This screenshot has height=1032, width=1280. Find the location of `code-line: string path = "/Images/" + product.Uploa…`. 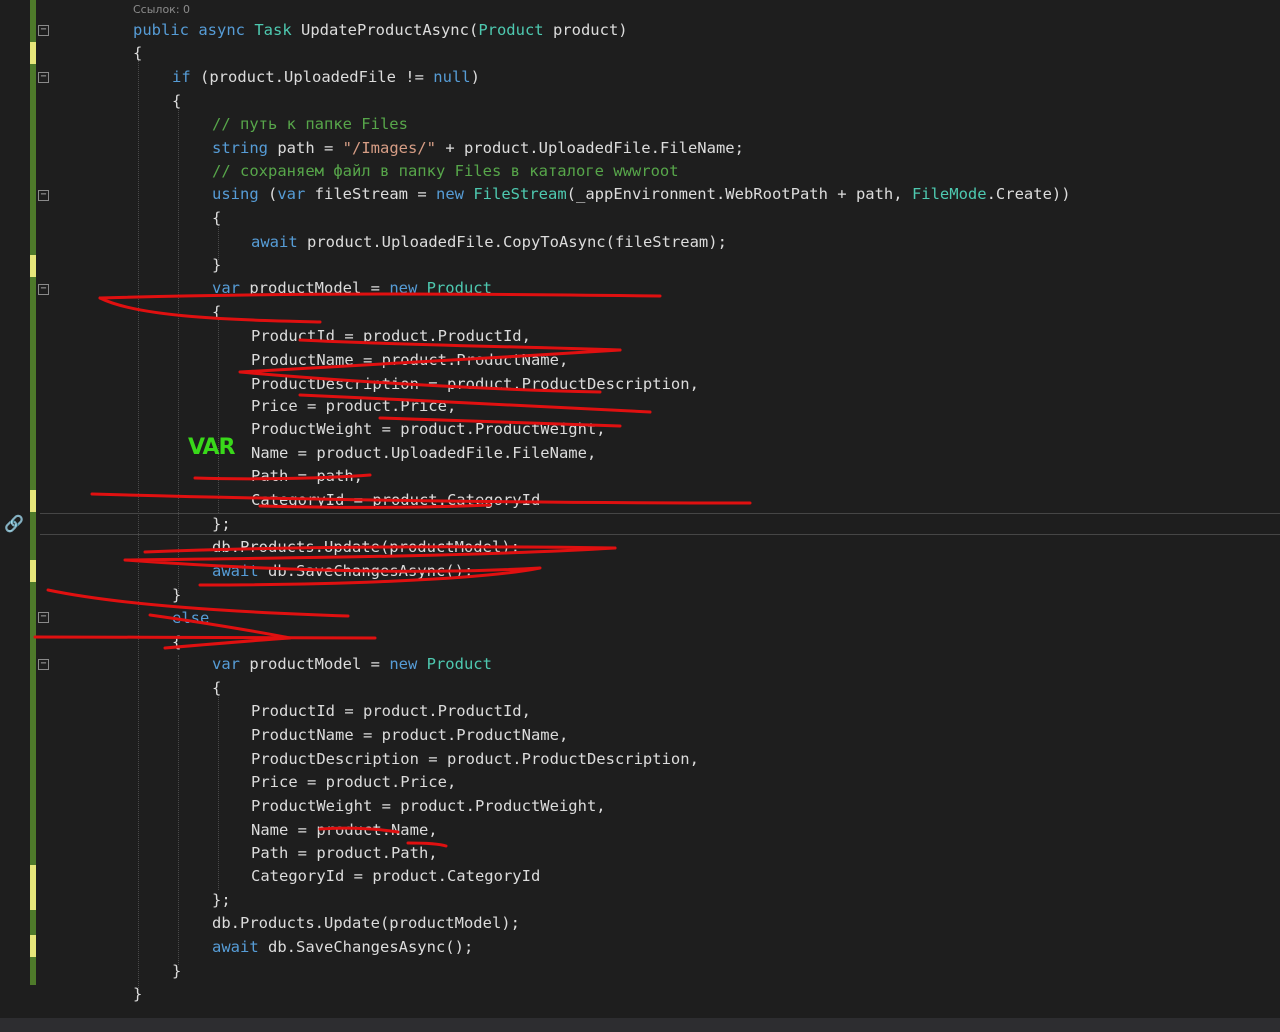

code-line: string path = "/Images/" + product.Uploa… is located at coordinates (478, 148).